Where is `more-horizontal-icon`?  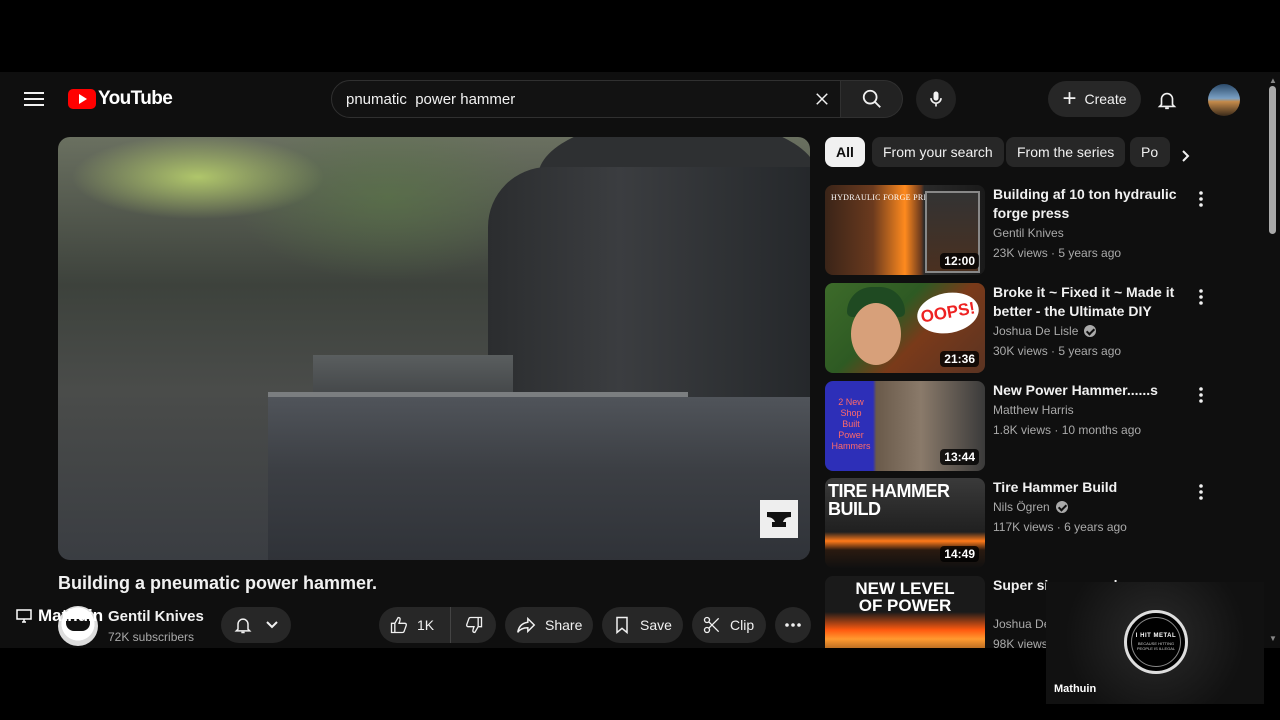
more-horizontal-icon is located at coordinates (793, 625).